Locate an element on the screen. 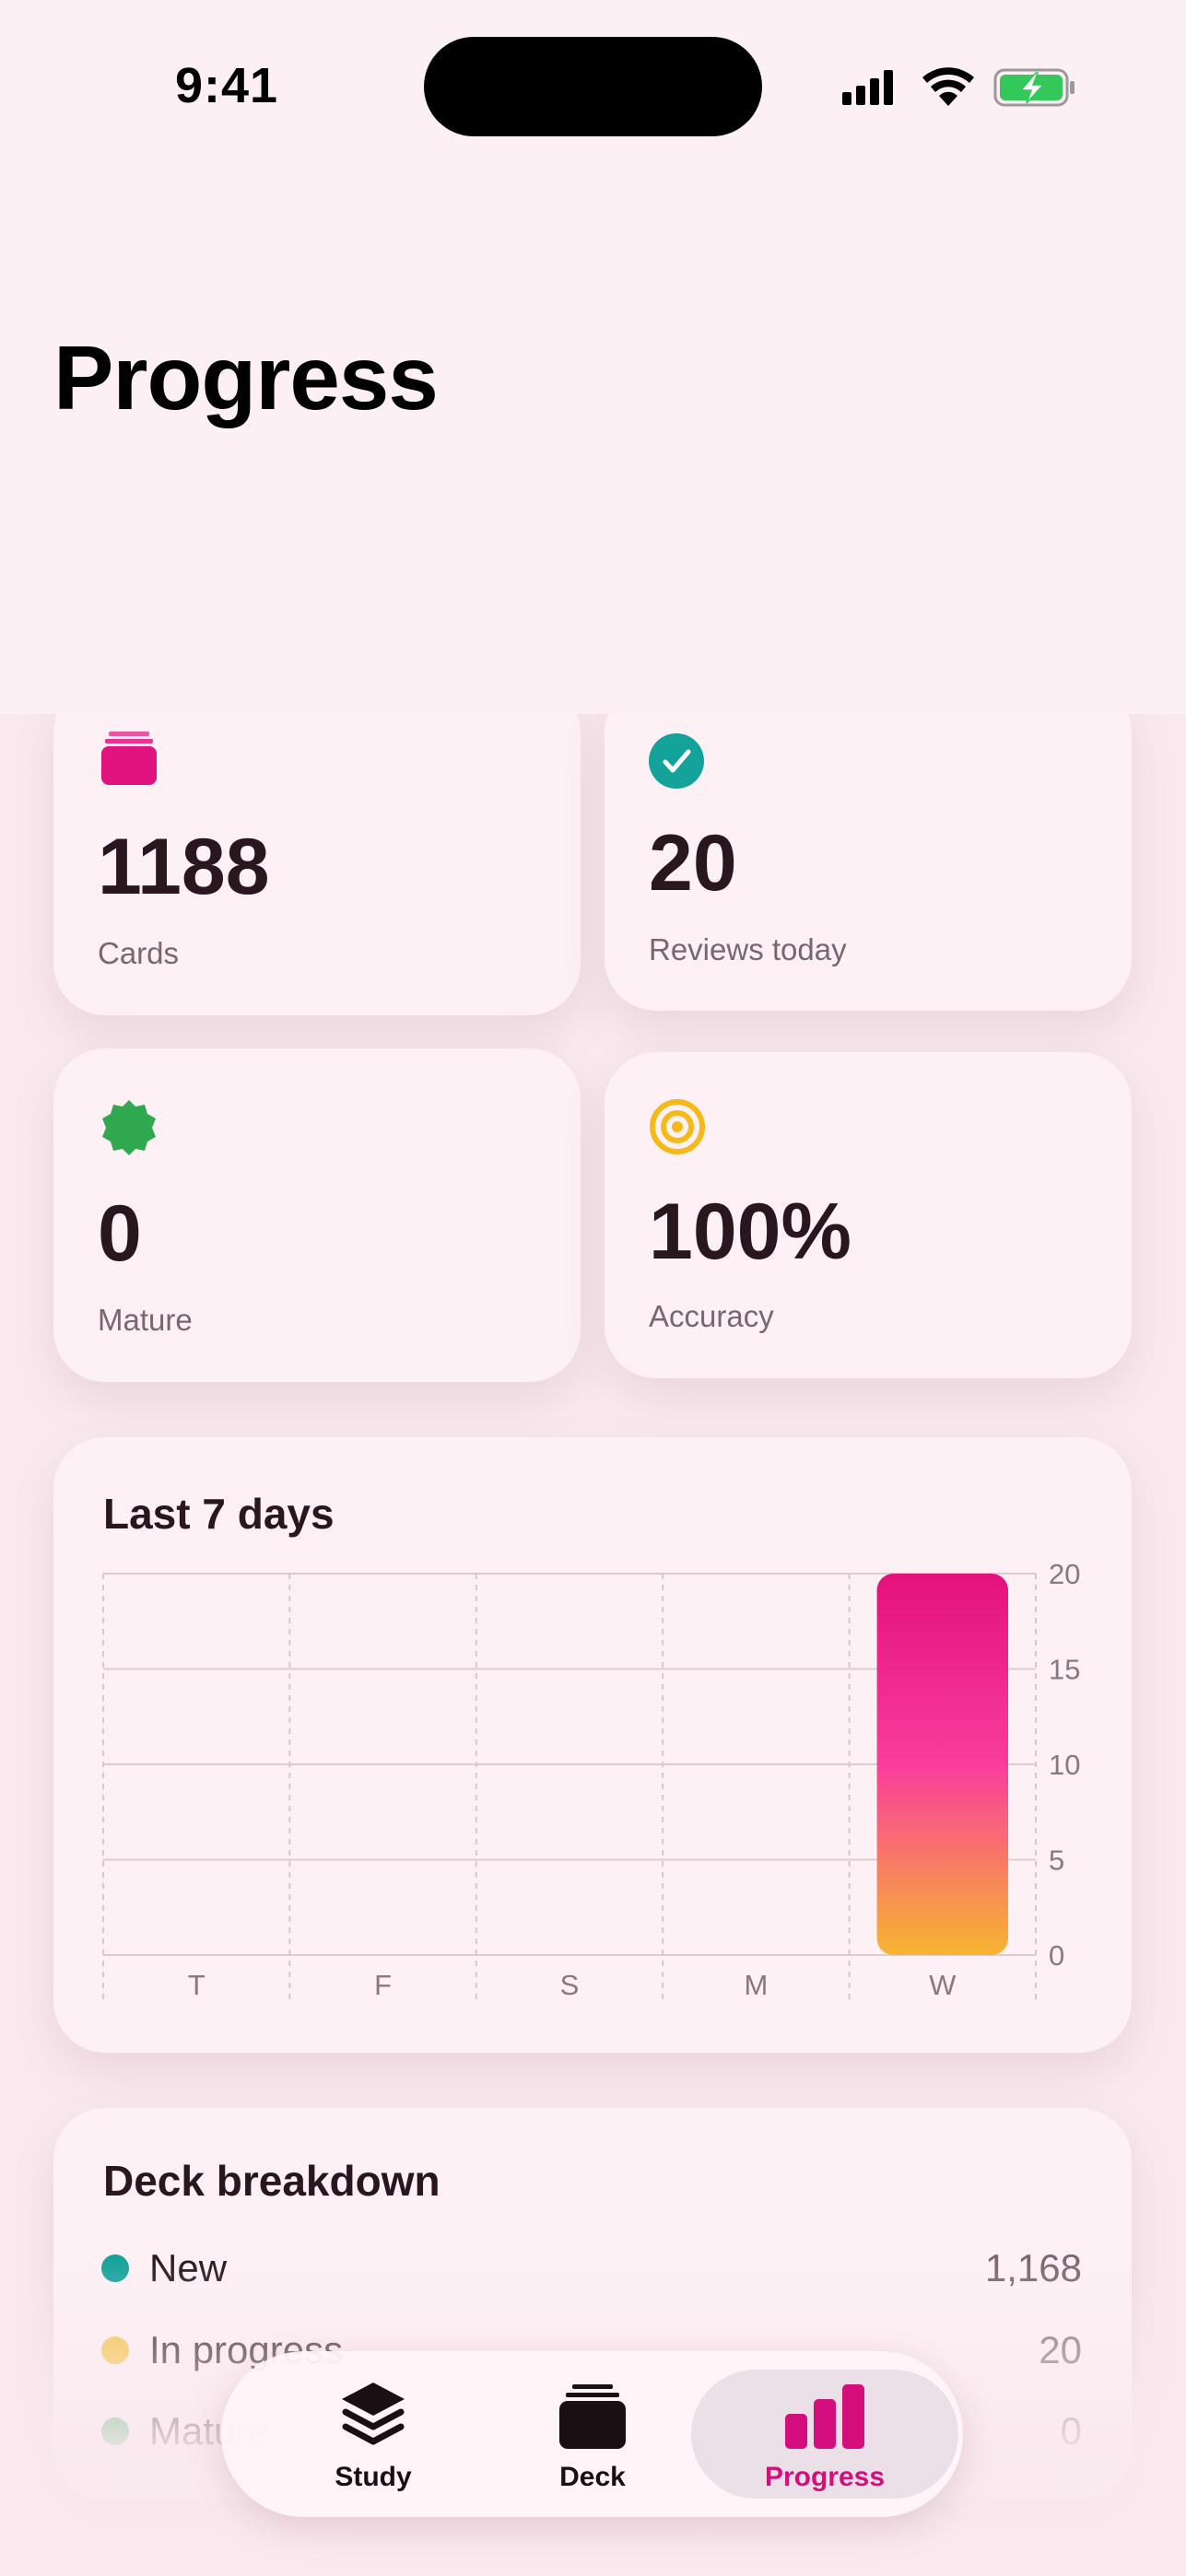 Image resolution: width=1186 pixels, height=2576 pixels. x-tick-label: F is located at coordinates (383, 1985).